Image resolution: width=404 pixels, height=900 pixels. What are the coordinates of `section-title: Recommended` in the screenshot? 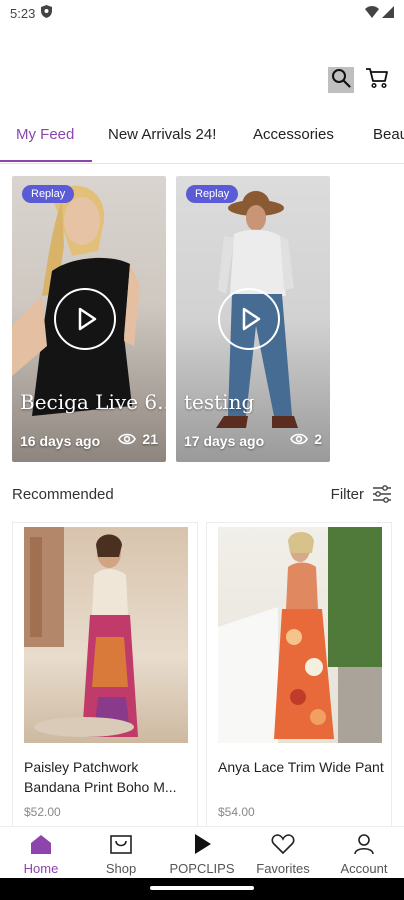 It's located at (63, 494).